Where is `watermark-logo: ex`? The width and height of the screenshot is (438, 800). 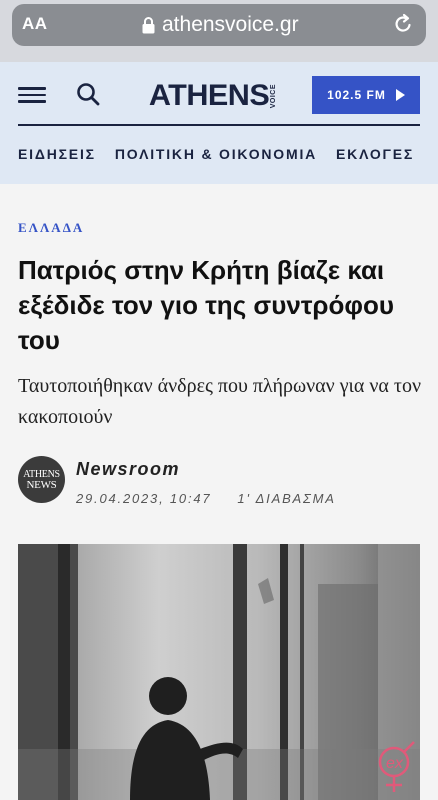 watermark-logo: ex is located at coordinates (400, 769).